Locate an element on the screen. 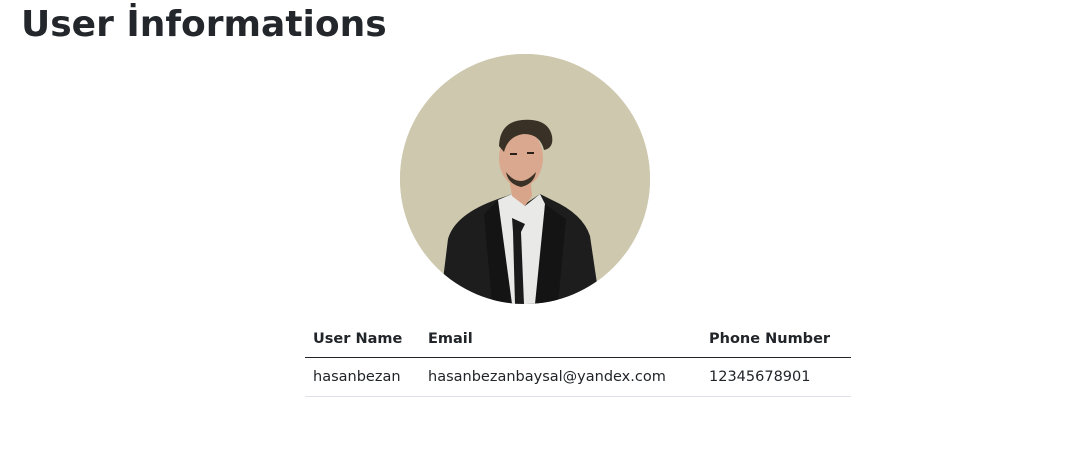  table-header-row: User Name Email Phone Number is located at coordinates (578, 339).